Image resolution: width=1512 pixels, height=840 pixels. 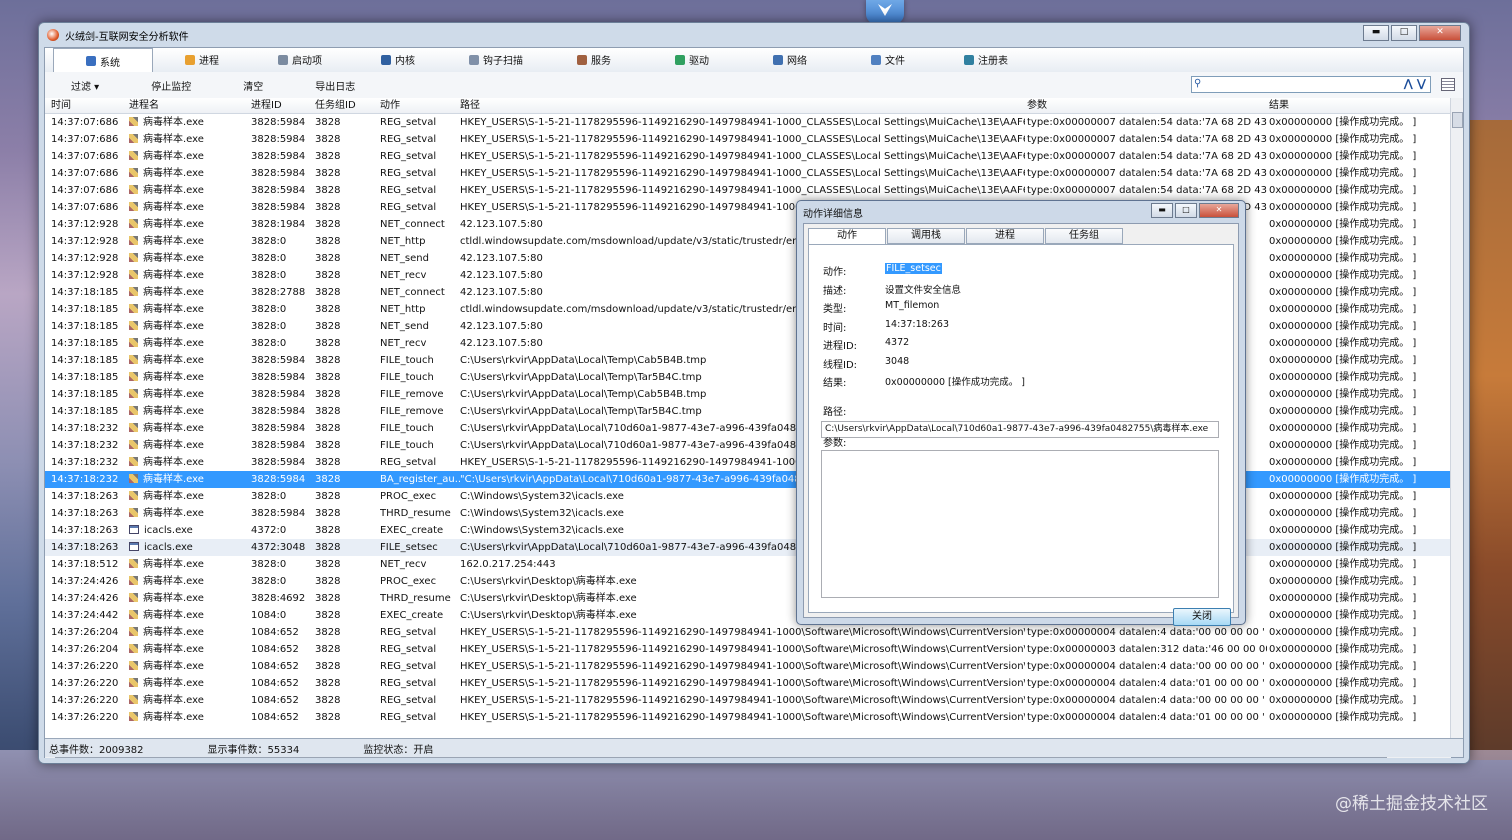 What do you see at coordinates (88, 105) in the screenshot?
I see `column-header: 时间` at bounding box center [88, 105].